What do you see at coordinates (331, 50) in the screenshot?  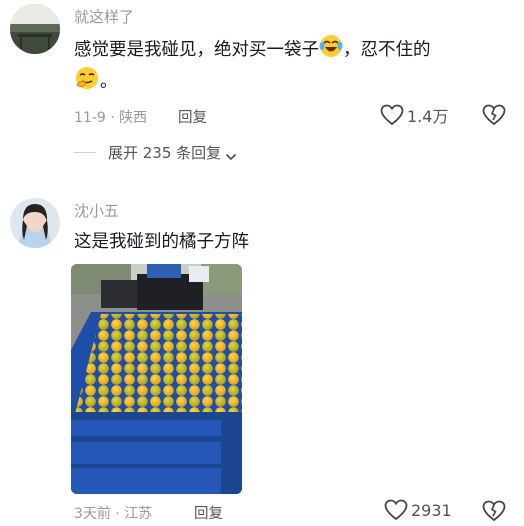 I see `laughing-crying-emoji-icon` at bounding box center [331, 50].